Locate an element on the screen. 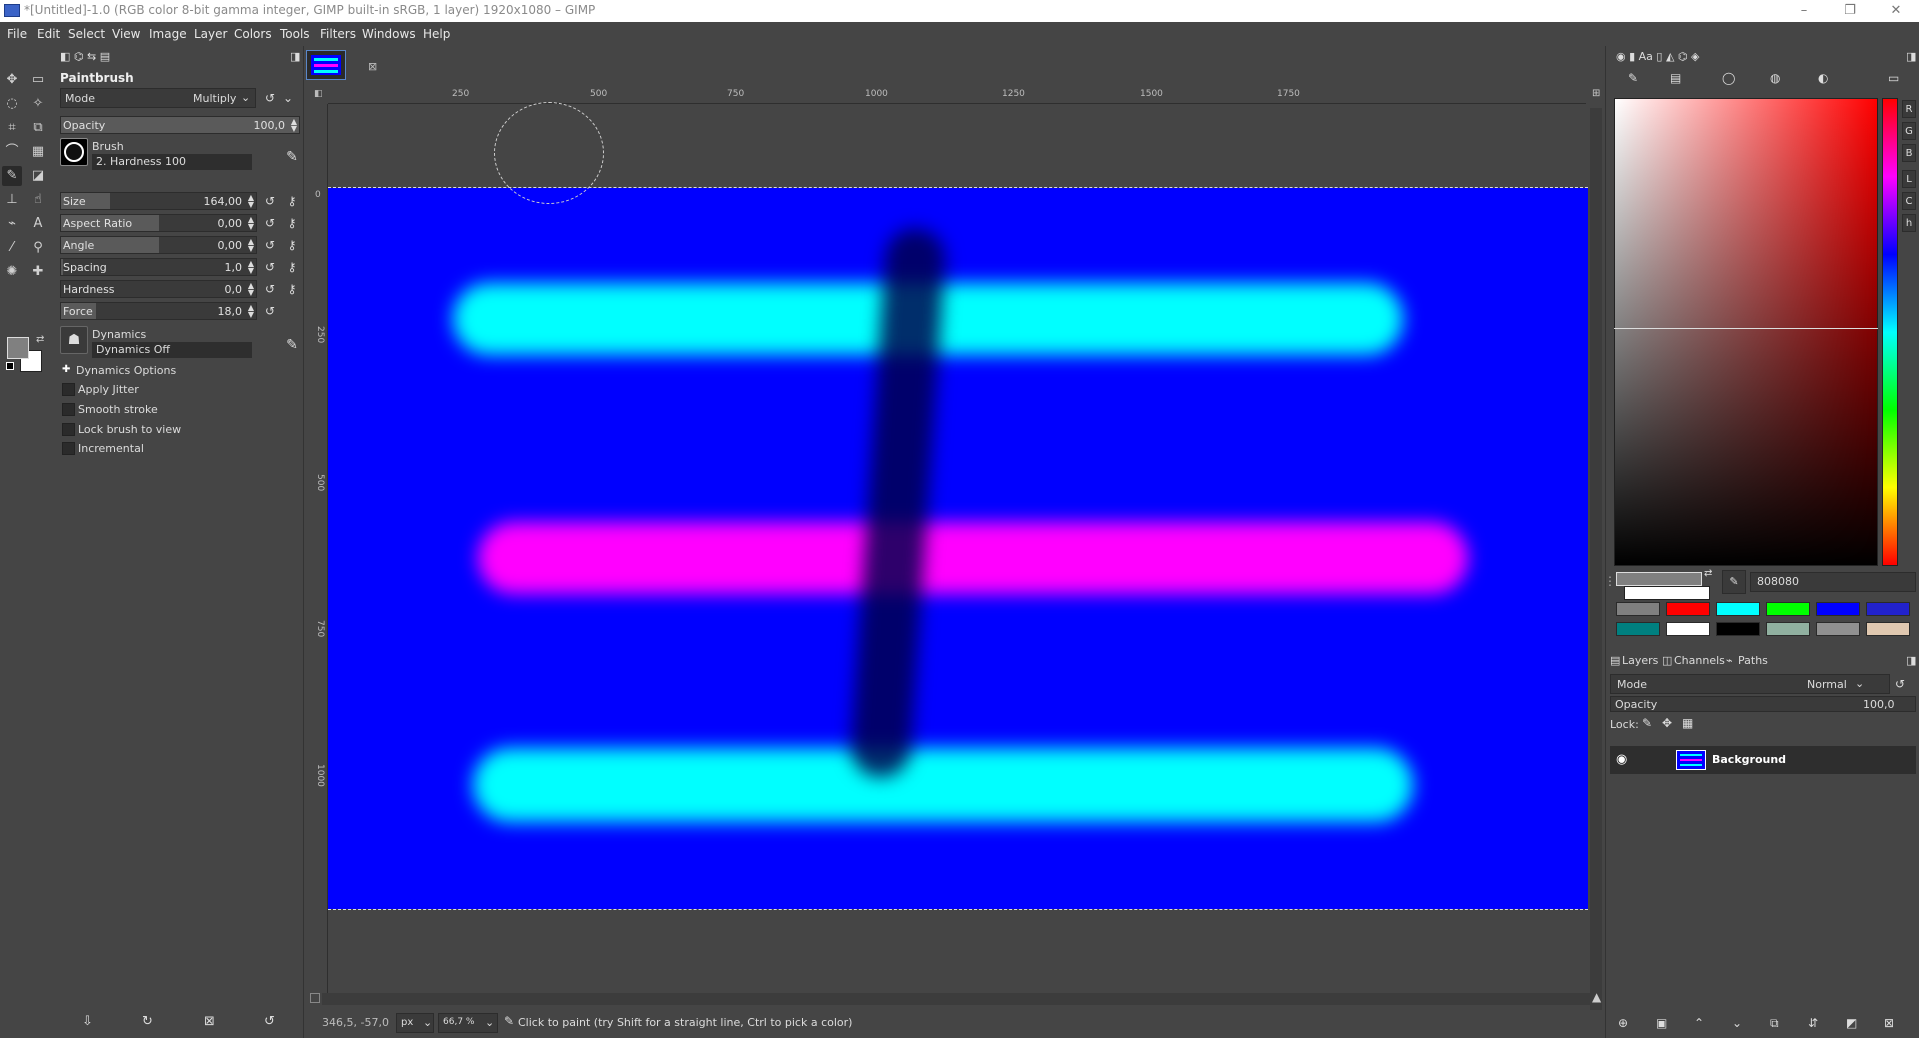 This screenshot has width=1919, height=1038. color-selector-cmyk-icon: ▤ is located at coordinates (1675, 78).